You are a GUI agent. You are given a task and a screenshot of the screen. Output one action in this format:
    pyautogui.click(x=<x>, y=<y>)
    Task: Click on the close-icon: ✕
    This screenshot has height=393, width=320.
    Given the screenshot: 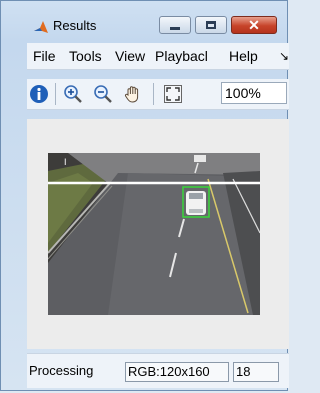 What is the action you would take?
    pyautogui.click(x=254, y=25)
    